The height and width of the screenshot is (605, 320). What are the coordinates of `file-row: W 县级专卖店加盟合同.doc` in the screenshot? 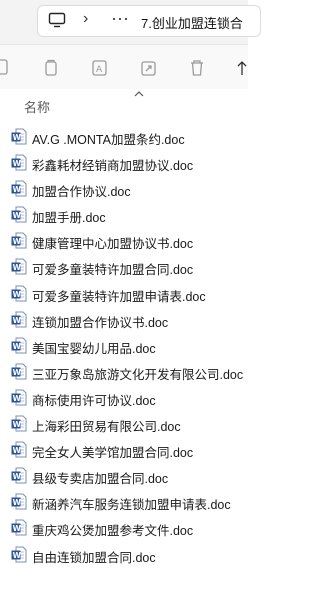 It's located at (124, 476).